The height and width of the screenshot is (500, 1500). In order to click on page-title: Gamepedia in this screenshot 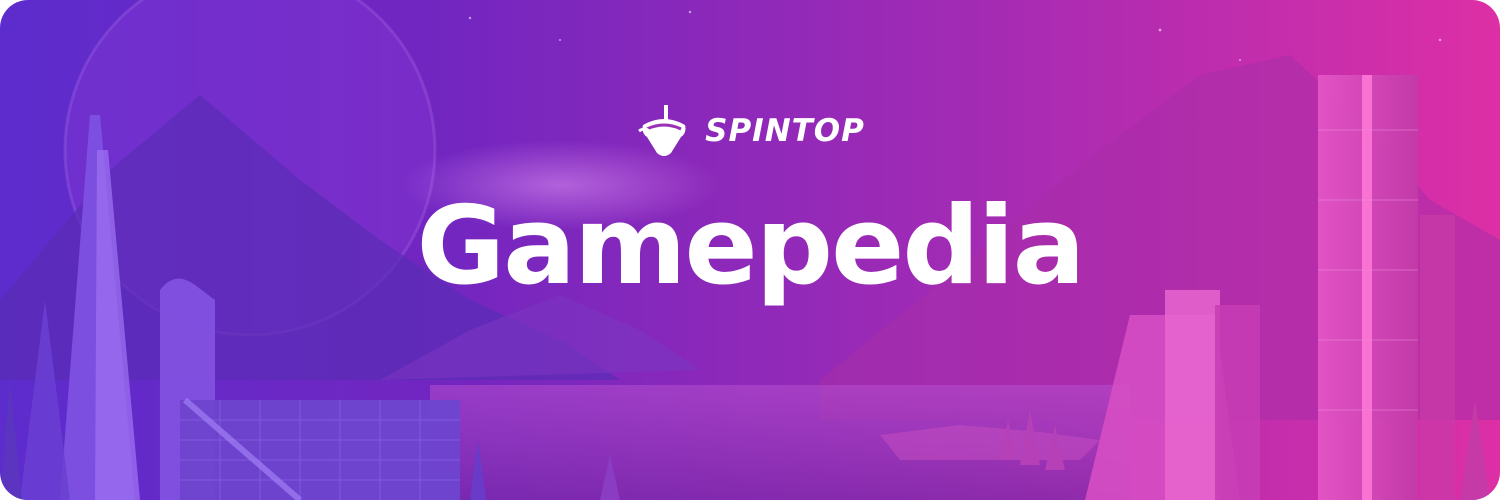, I will do `click(750, 246)`.